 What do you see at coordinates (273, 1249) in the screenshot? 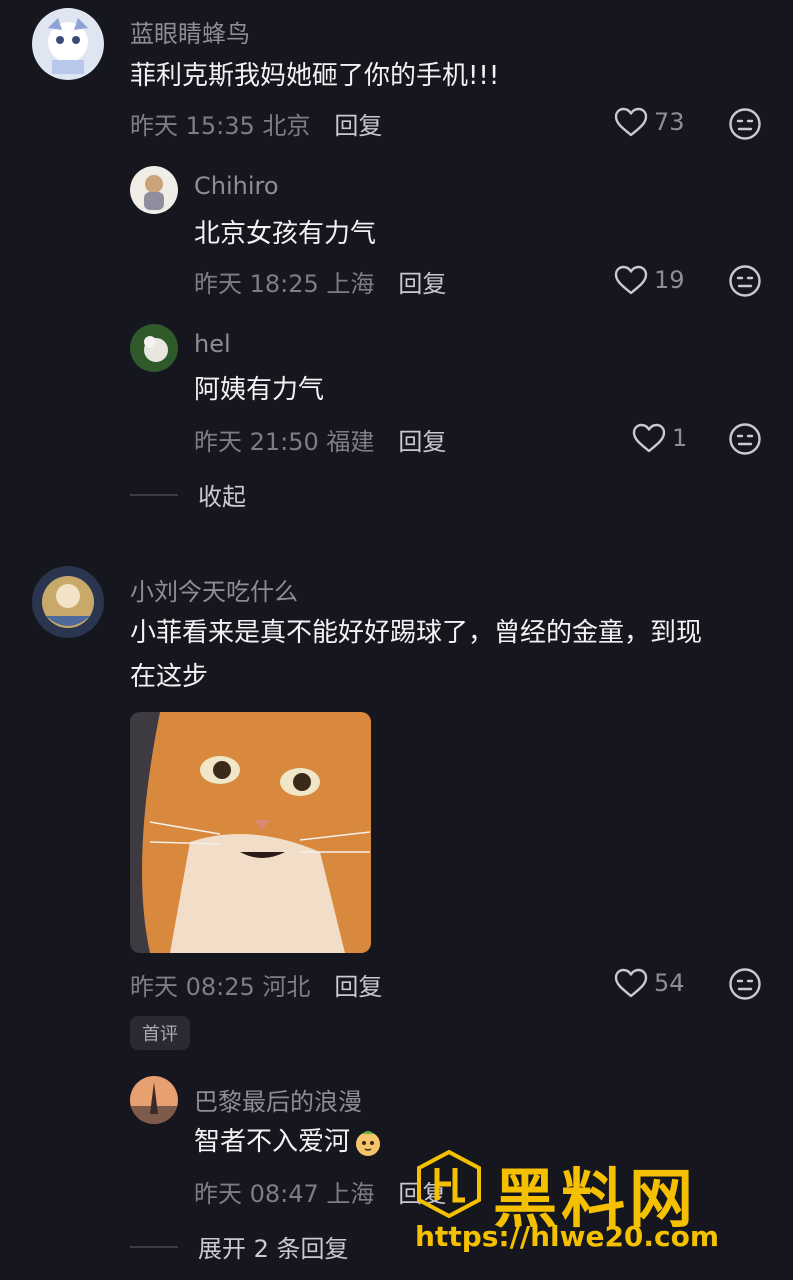
I see `expand-label: 展开 2 条回复` at bounding box center [273, 1249].